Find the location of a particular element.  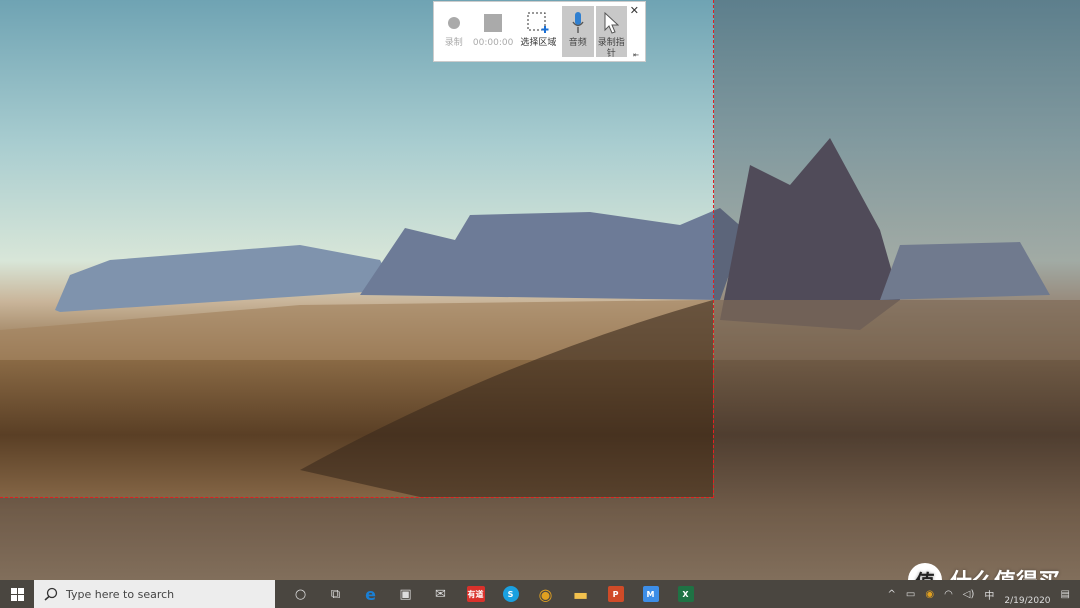

wifi-icon: ◠ is located at coordinates (948, 594).